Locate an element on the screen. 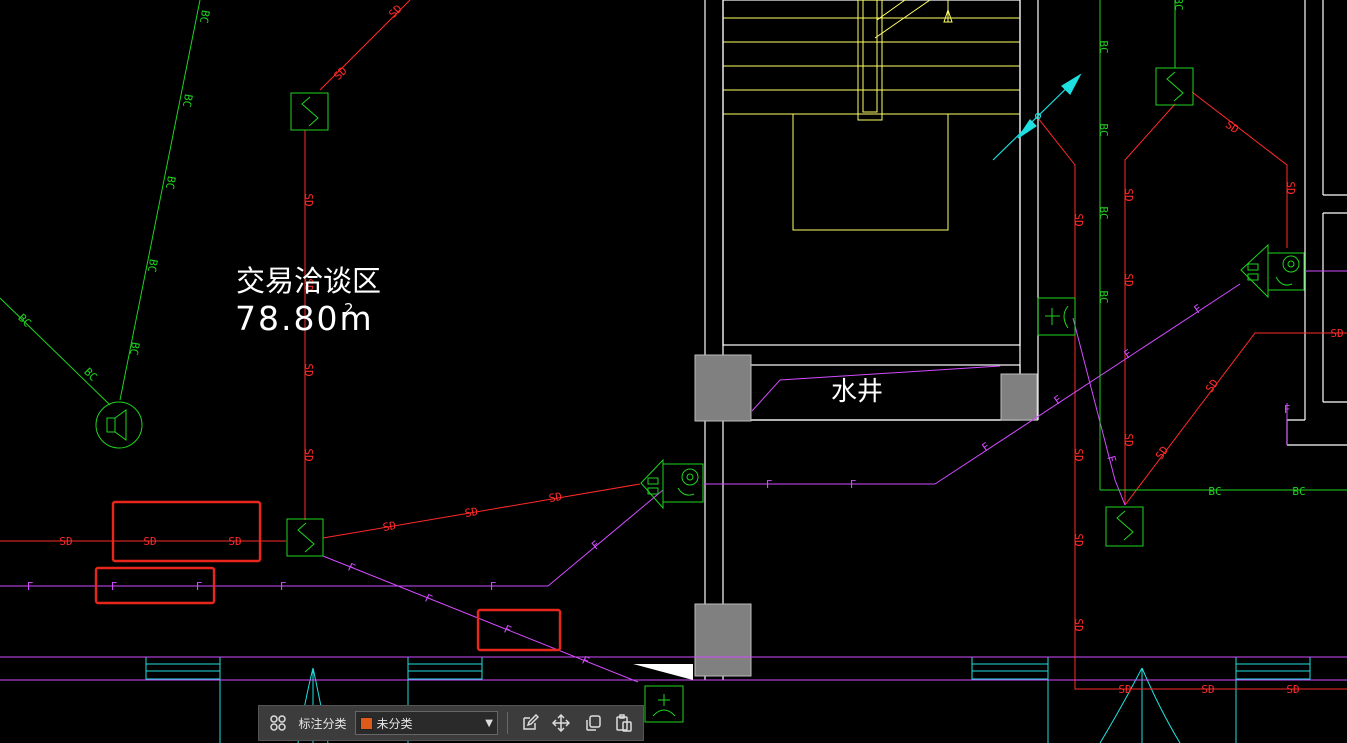  move-icon is located at coordinates (561, 723).